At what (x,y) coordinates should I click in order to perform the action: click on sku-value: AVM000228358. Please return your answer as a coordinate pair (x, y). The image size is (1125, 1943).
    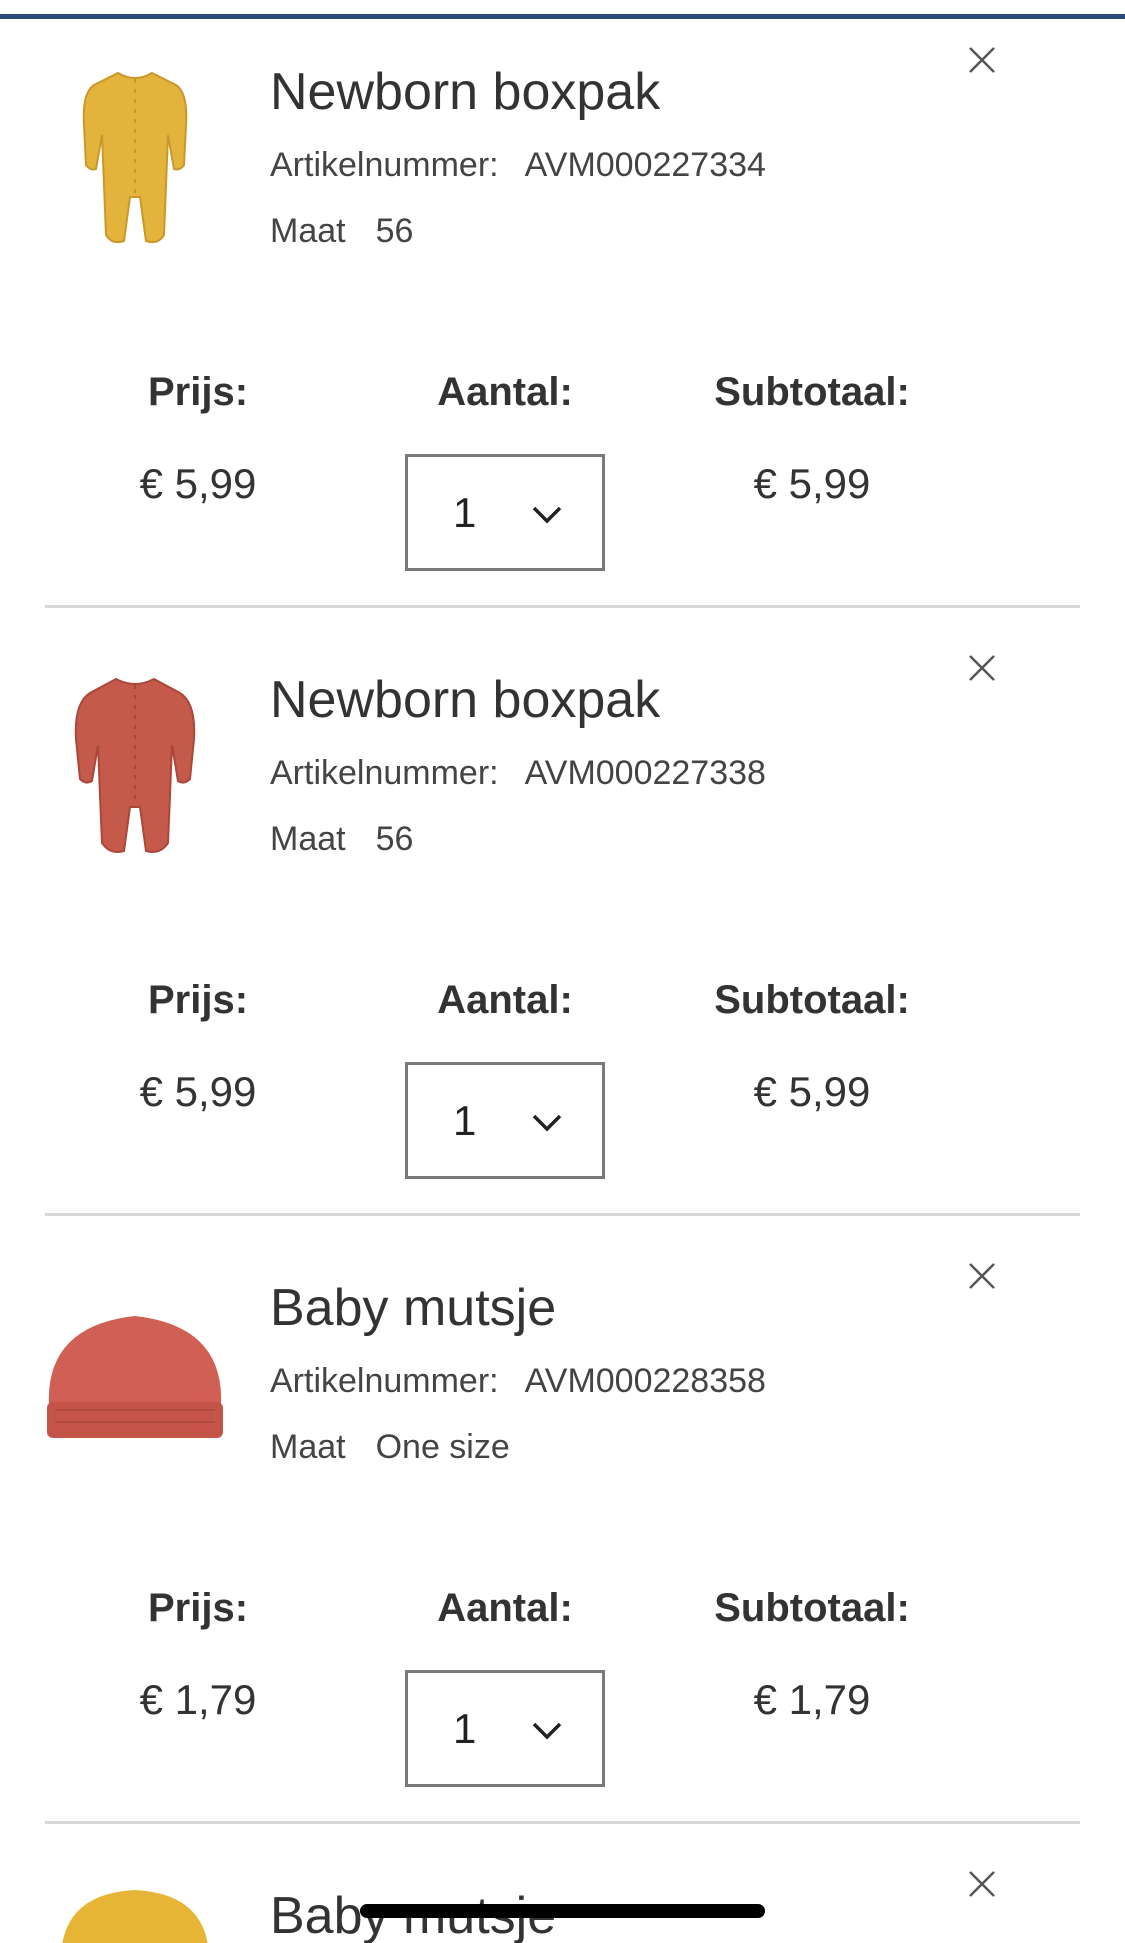
    Looking at the image, I should click on (645, 1381).